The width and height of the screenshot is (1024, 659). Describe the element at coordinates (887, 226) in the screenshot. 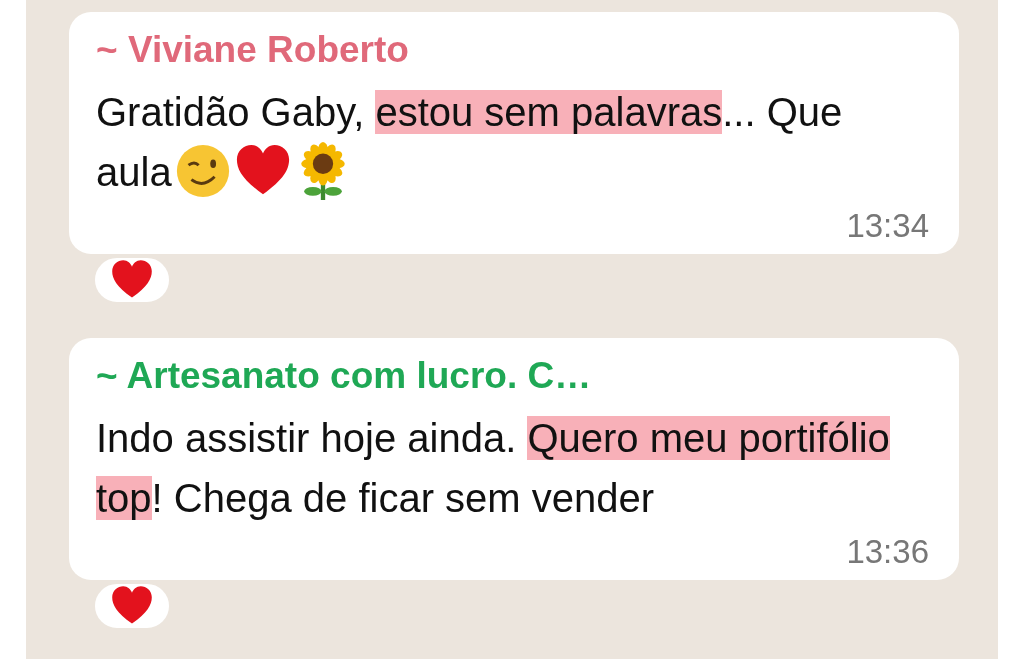

I see `message-time: 13:34` at that location.